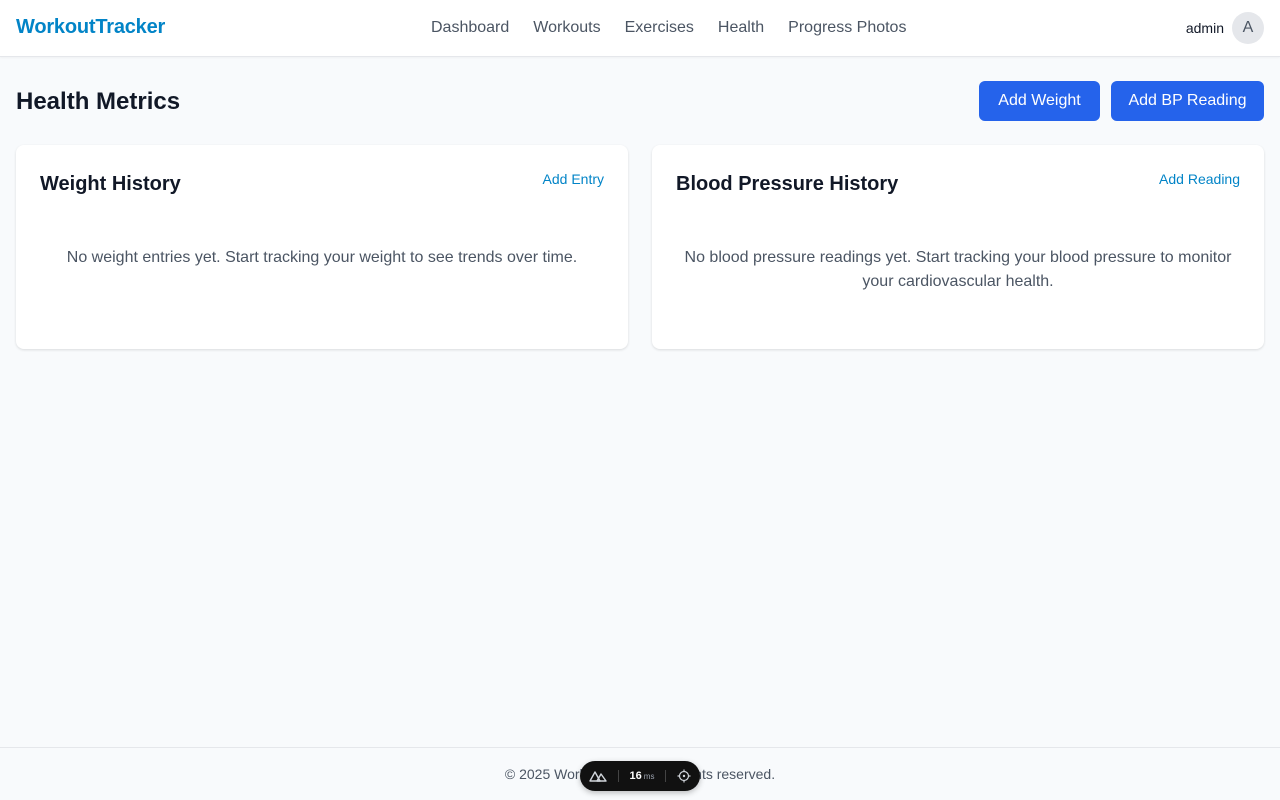 This screenshot has height=800, width=1280. I want to click on blood-pressure-history-title: Blood Pressure History, so click(787, 184).